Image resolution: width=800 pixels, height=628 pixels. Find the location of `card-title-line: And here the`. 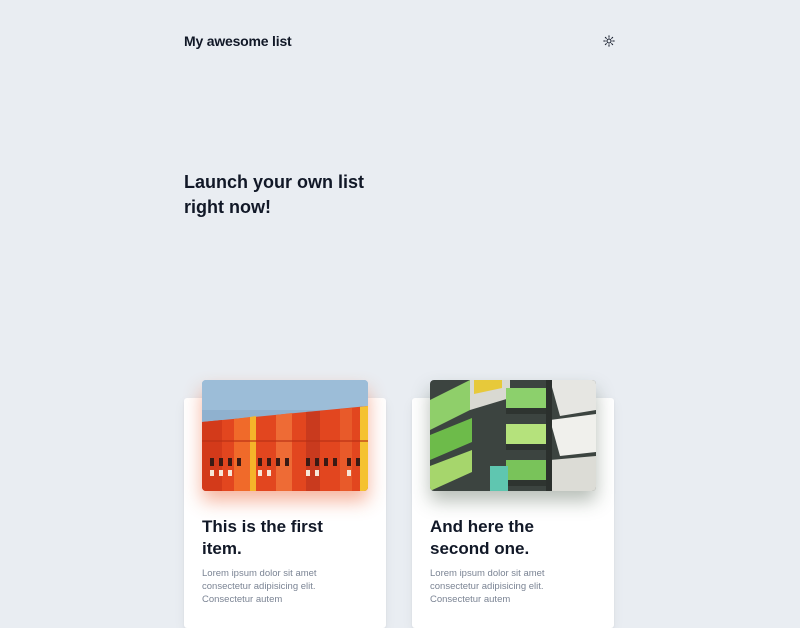

card-title-line: And here the is located at coordinates (482, 526).